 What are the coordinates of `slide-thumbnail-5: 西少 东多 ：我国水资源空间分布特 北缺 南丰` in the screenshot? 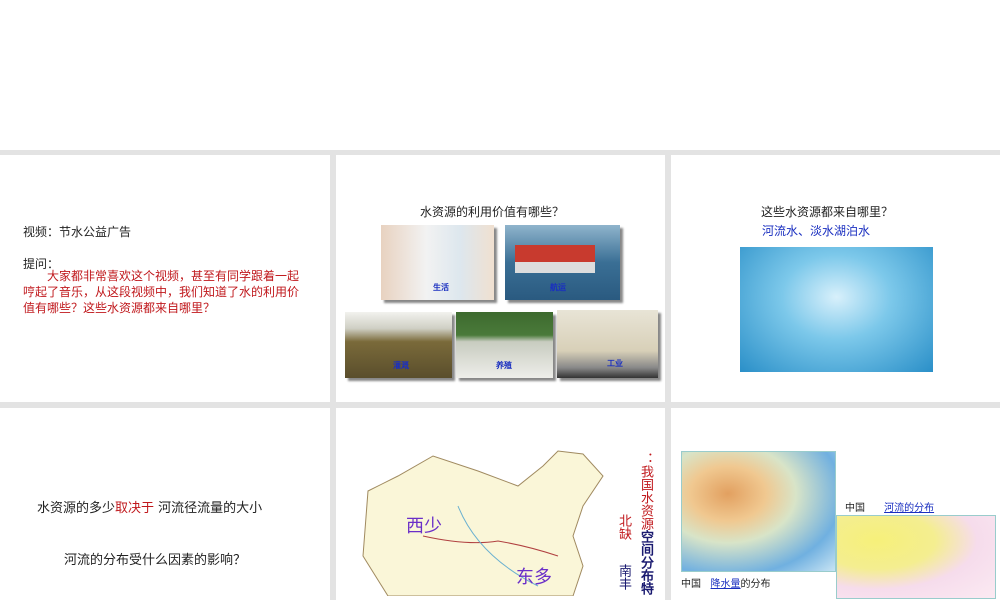 It's located at (500, 504).